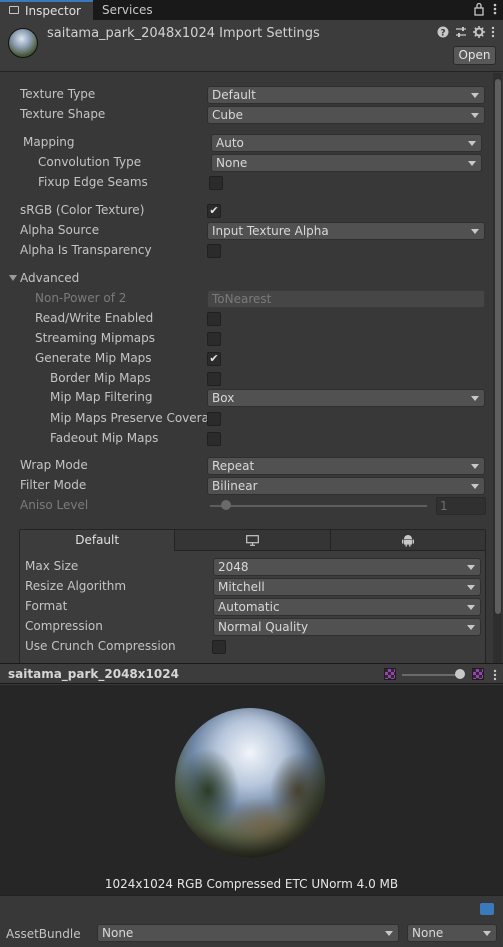 Image resolution: width=503 pixels, height=947 pixels. Describe the element at coordinates (216, 183) in the screenshot. I see `fixup-edge-seams-checkbox` at that location.